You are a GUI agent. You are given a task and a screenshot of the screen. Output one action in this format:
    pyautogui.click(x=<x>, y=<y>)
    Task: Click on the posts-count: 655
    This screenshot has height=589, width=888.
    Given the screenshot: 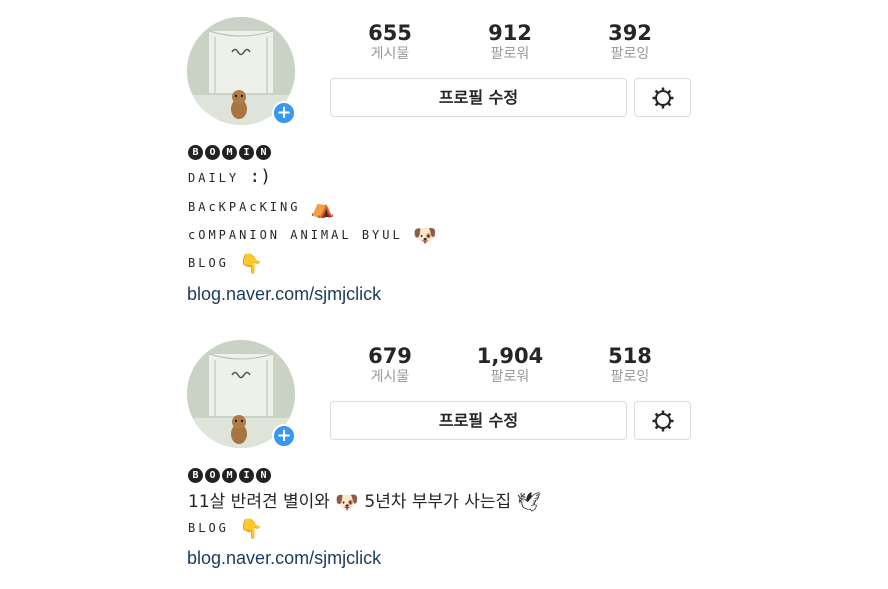 What is the action you would take?
    pyautogui.click(x=390, y=33)
    